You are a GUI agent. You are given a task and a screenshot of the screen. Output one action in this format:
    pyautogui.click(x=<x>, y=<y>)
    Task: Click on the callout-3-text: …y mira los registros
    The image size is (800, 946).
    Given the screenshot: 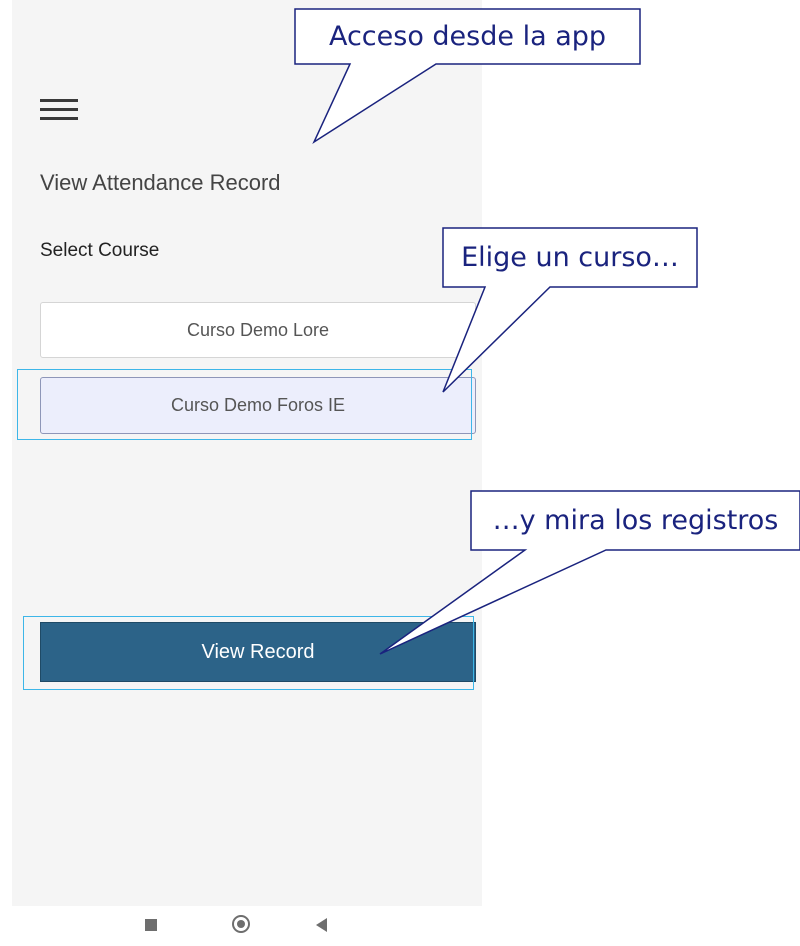 What is the action you would take?
    pyautogui.click(x=635, y=520)
    